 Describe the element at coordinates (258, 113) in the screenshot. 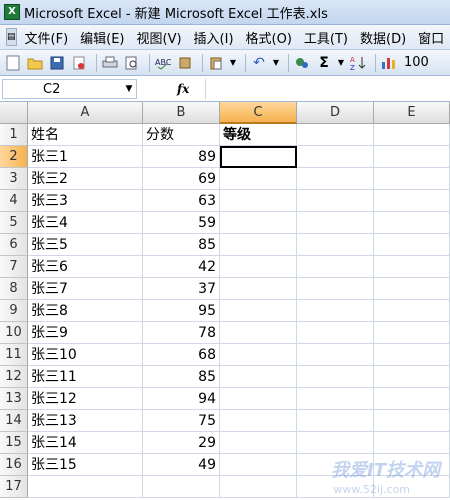

I see `column-header-c: C` at that location.